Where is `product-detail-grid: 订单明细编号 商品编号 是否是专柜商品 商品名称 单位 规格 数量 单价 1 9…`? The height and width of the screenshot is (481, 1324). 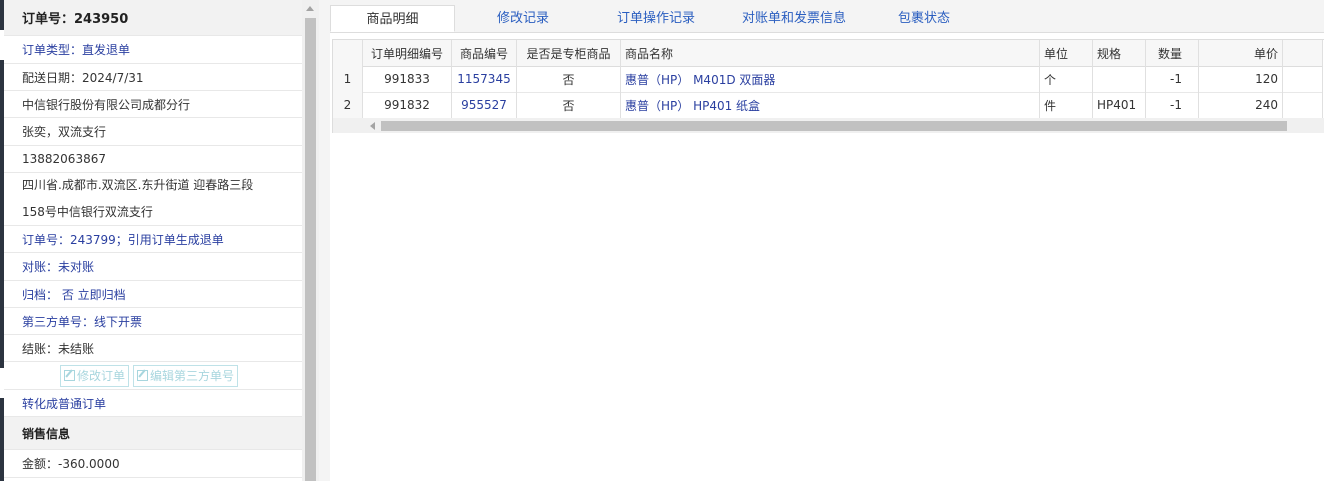 product-detail-grid: 订单明细编号 商品编号 是否是专柜商品 商品名称 单位 规格 数量 单价 1 9… is located at coordinates (828, 86).